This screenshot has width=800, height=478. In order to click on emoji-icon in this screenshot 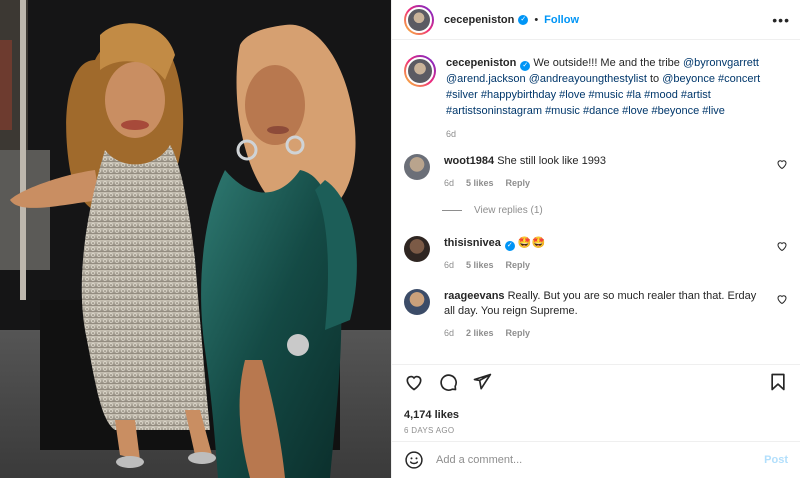, I will do `click(414, 460)`.